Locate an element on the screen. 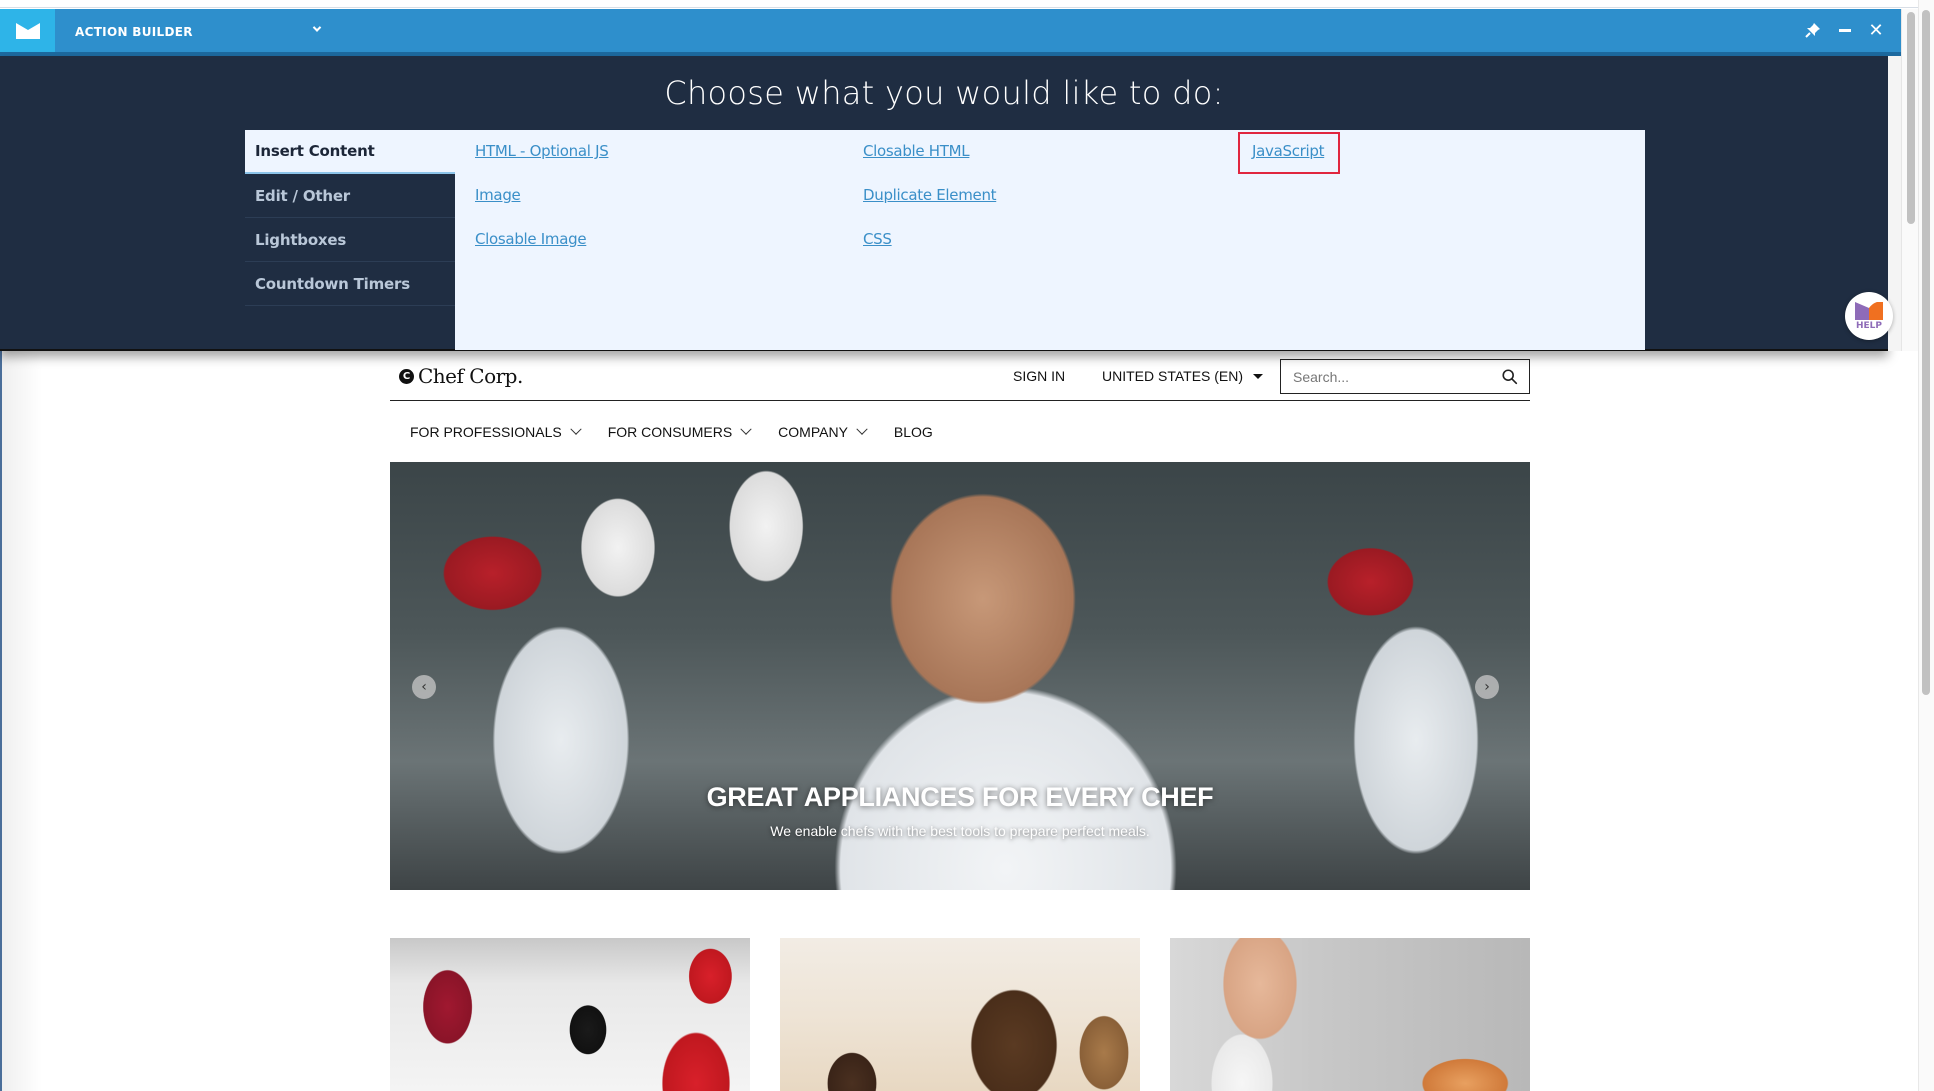 This screenshot has height=1091, width=1934. brand-mark-icon: C is located at coordinates (406, 376).